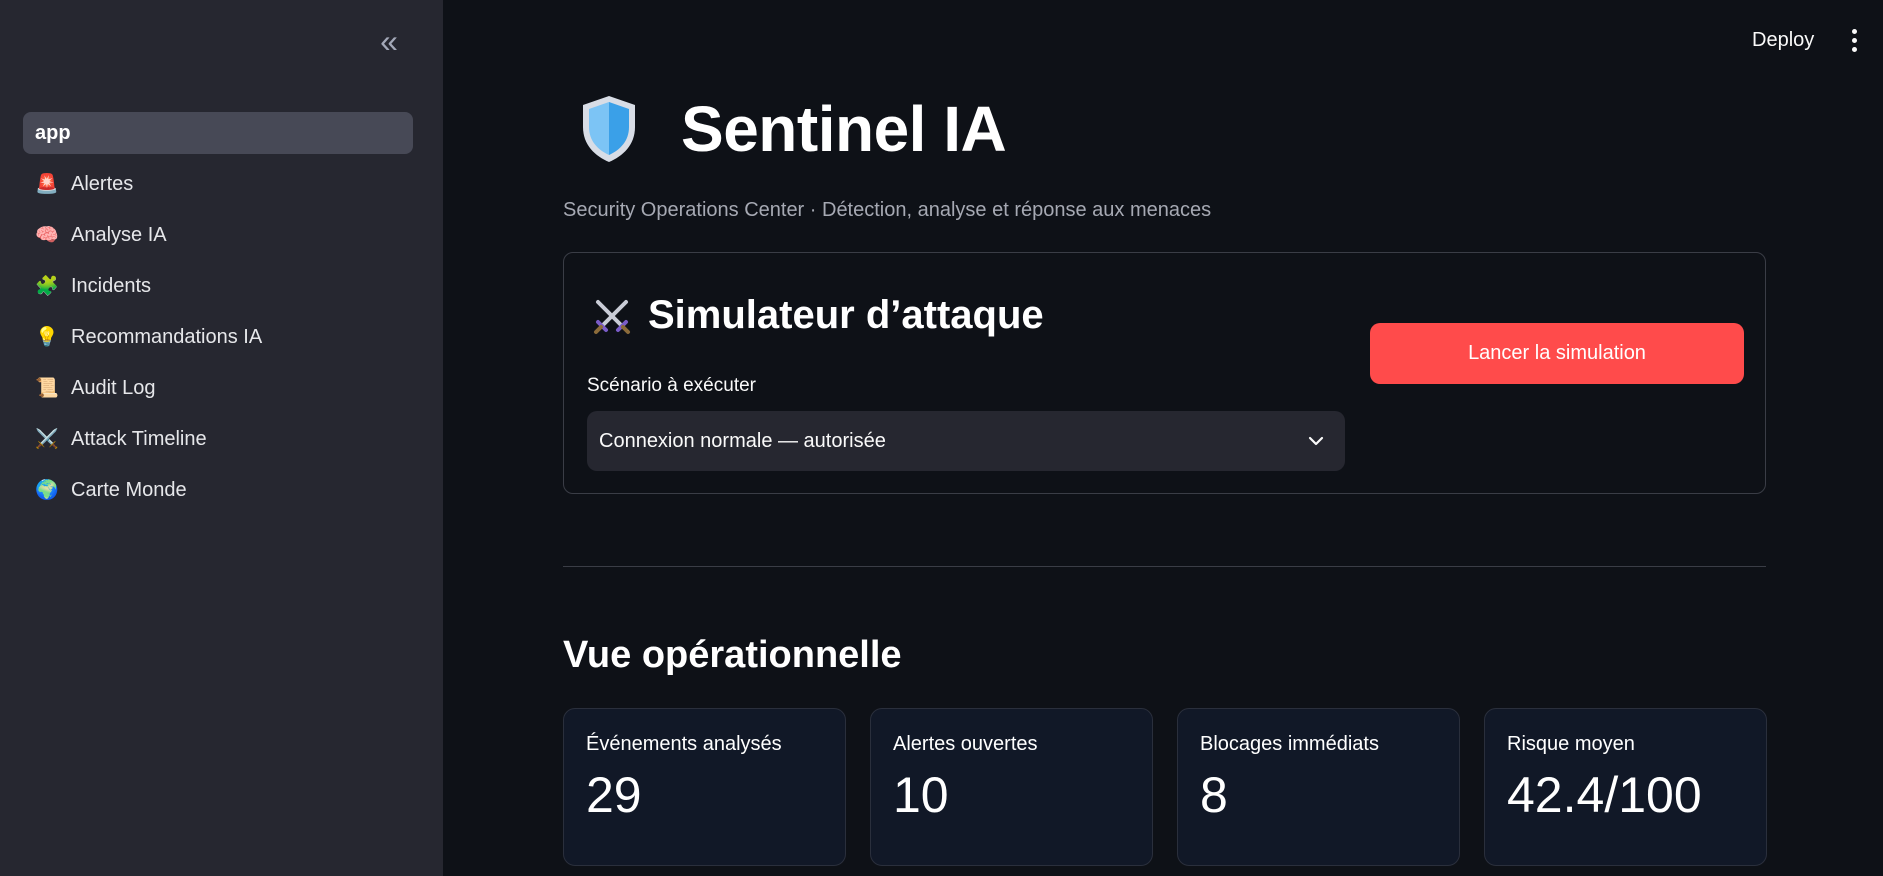 This screenshot has height=876, width=1883. I want to click on lightbulb-icon: 💡, so click(47, 337).